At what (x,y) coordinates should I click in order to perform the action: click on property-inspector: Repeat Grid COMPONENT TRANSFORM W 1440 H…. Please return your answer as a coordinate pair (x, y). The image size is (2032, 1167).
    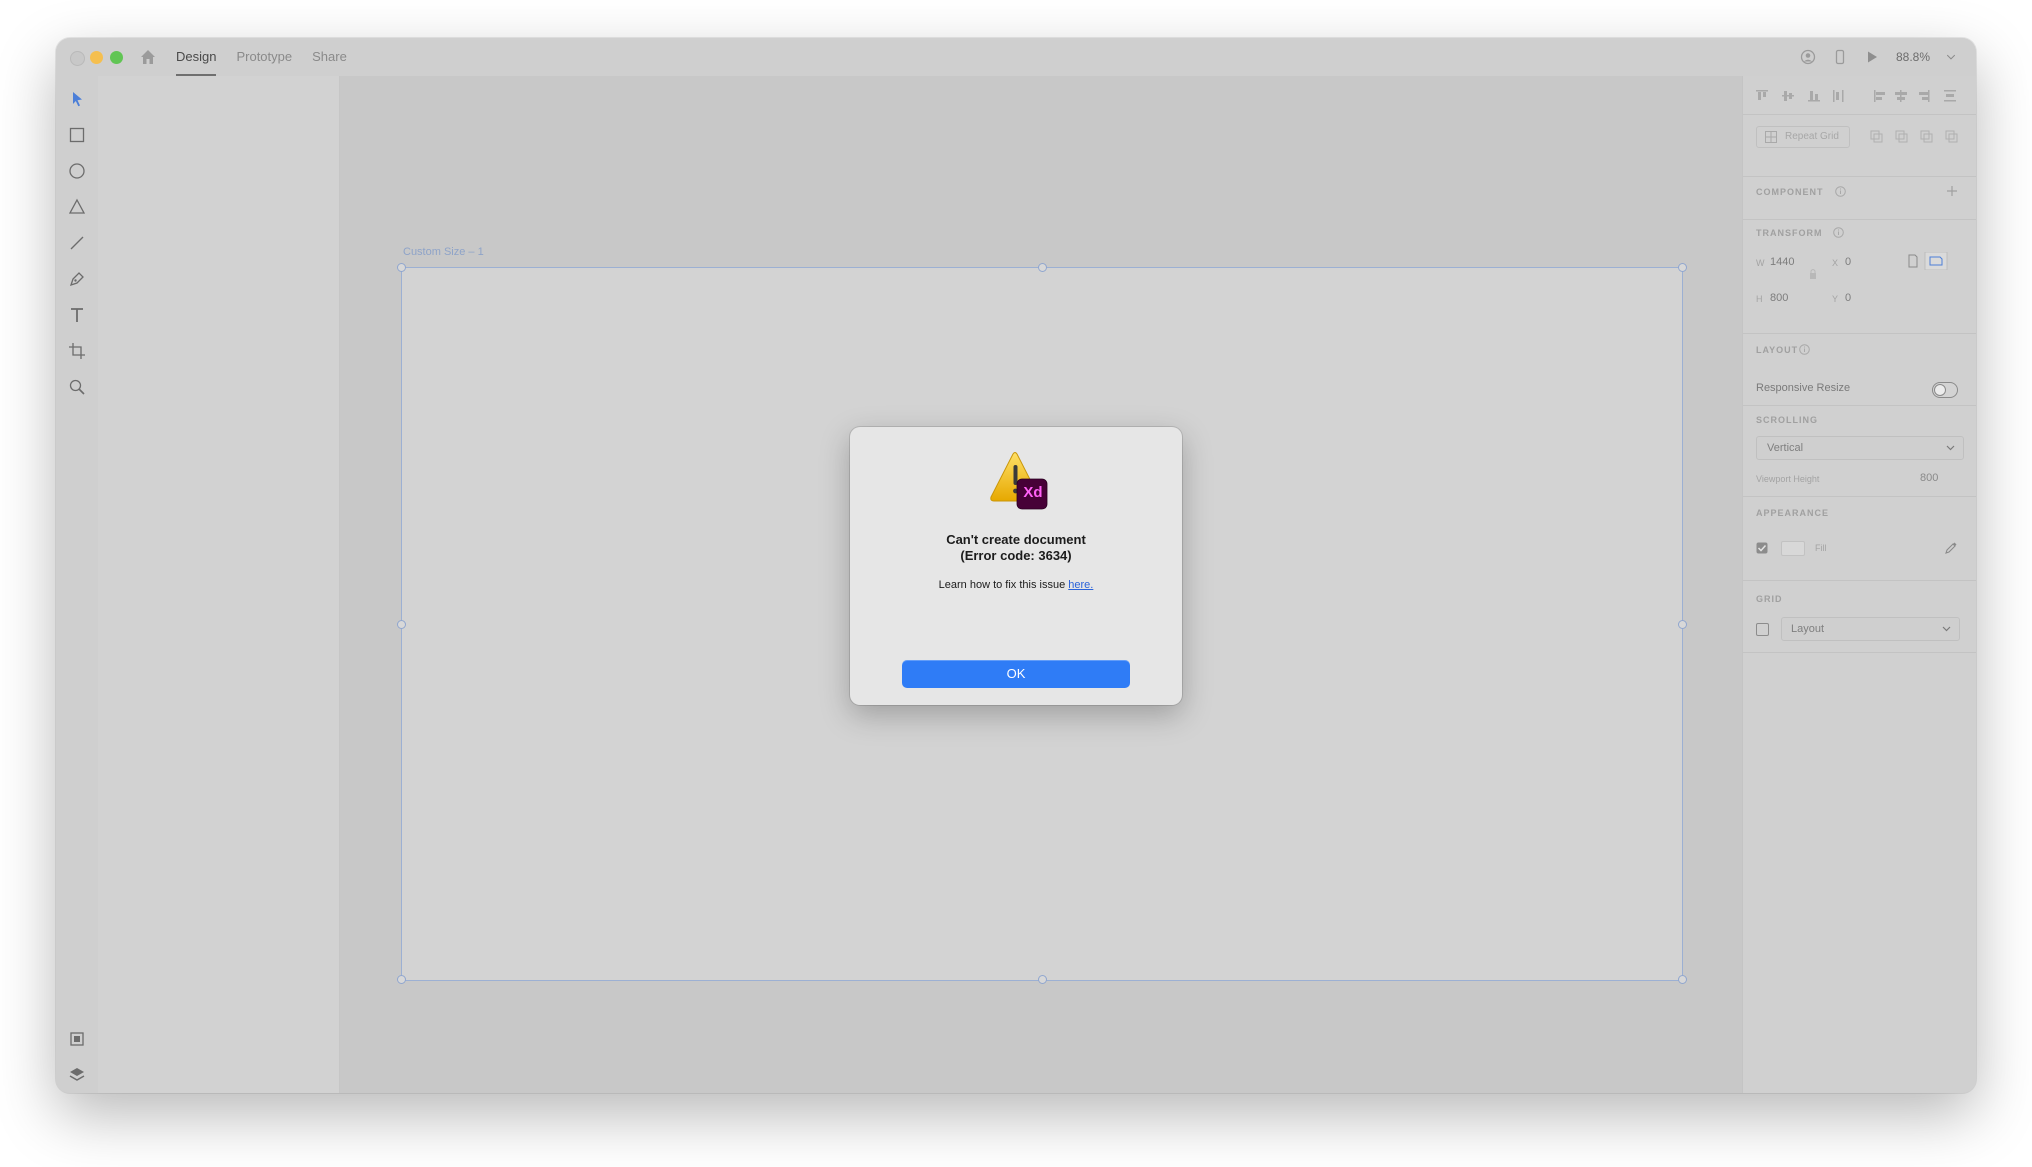
    Looking at the image, I should click on (1859, 584).